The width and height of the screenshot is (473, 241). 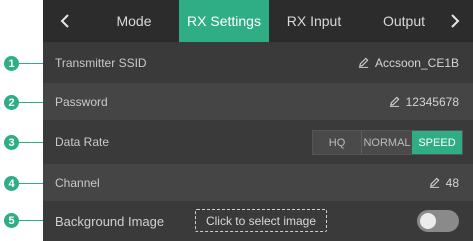 What do you see at coordinates (11, 63) in the screenshot?
I see `callout-1: 1` at bounding box center [11, 63].